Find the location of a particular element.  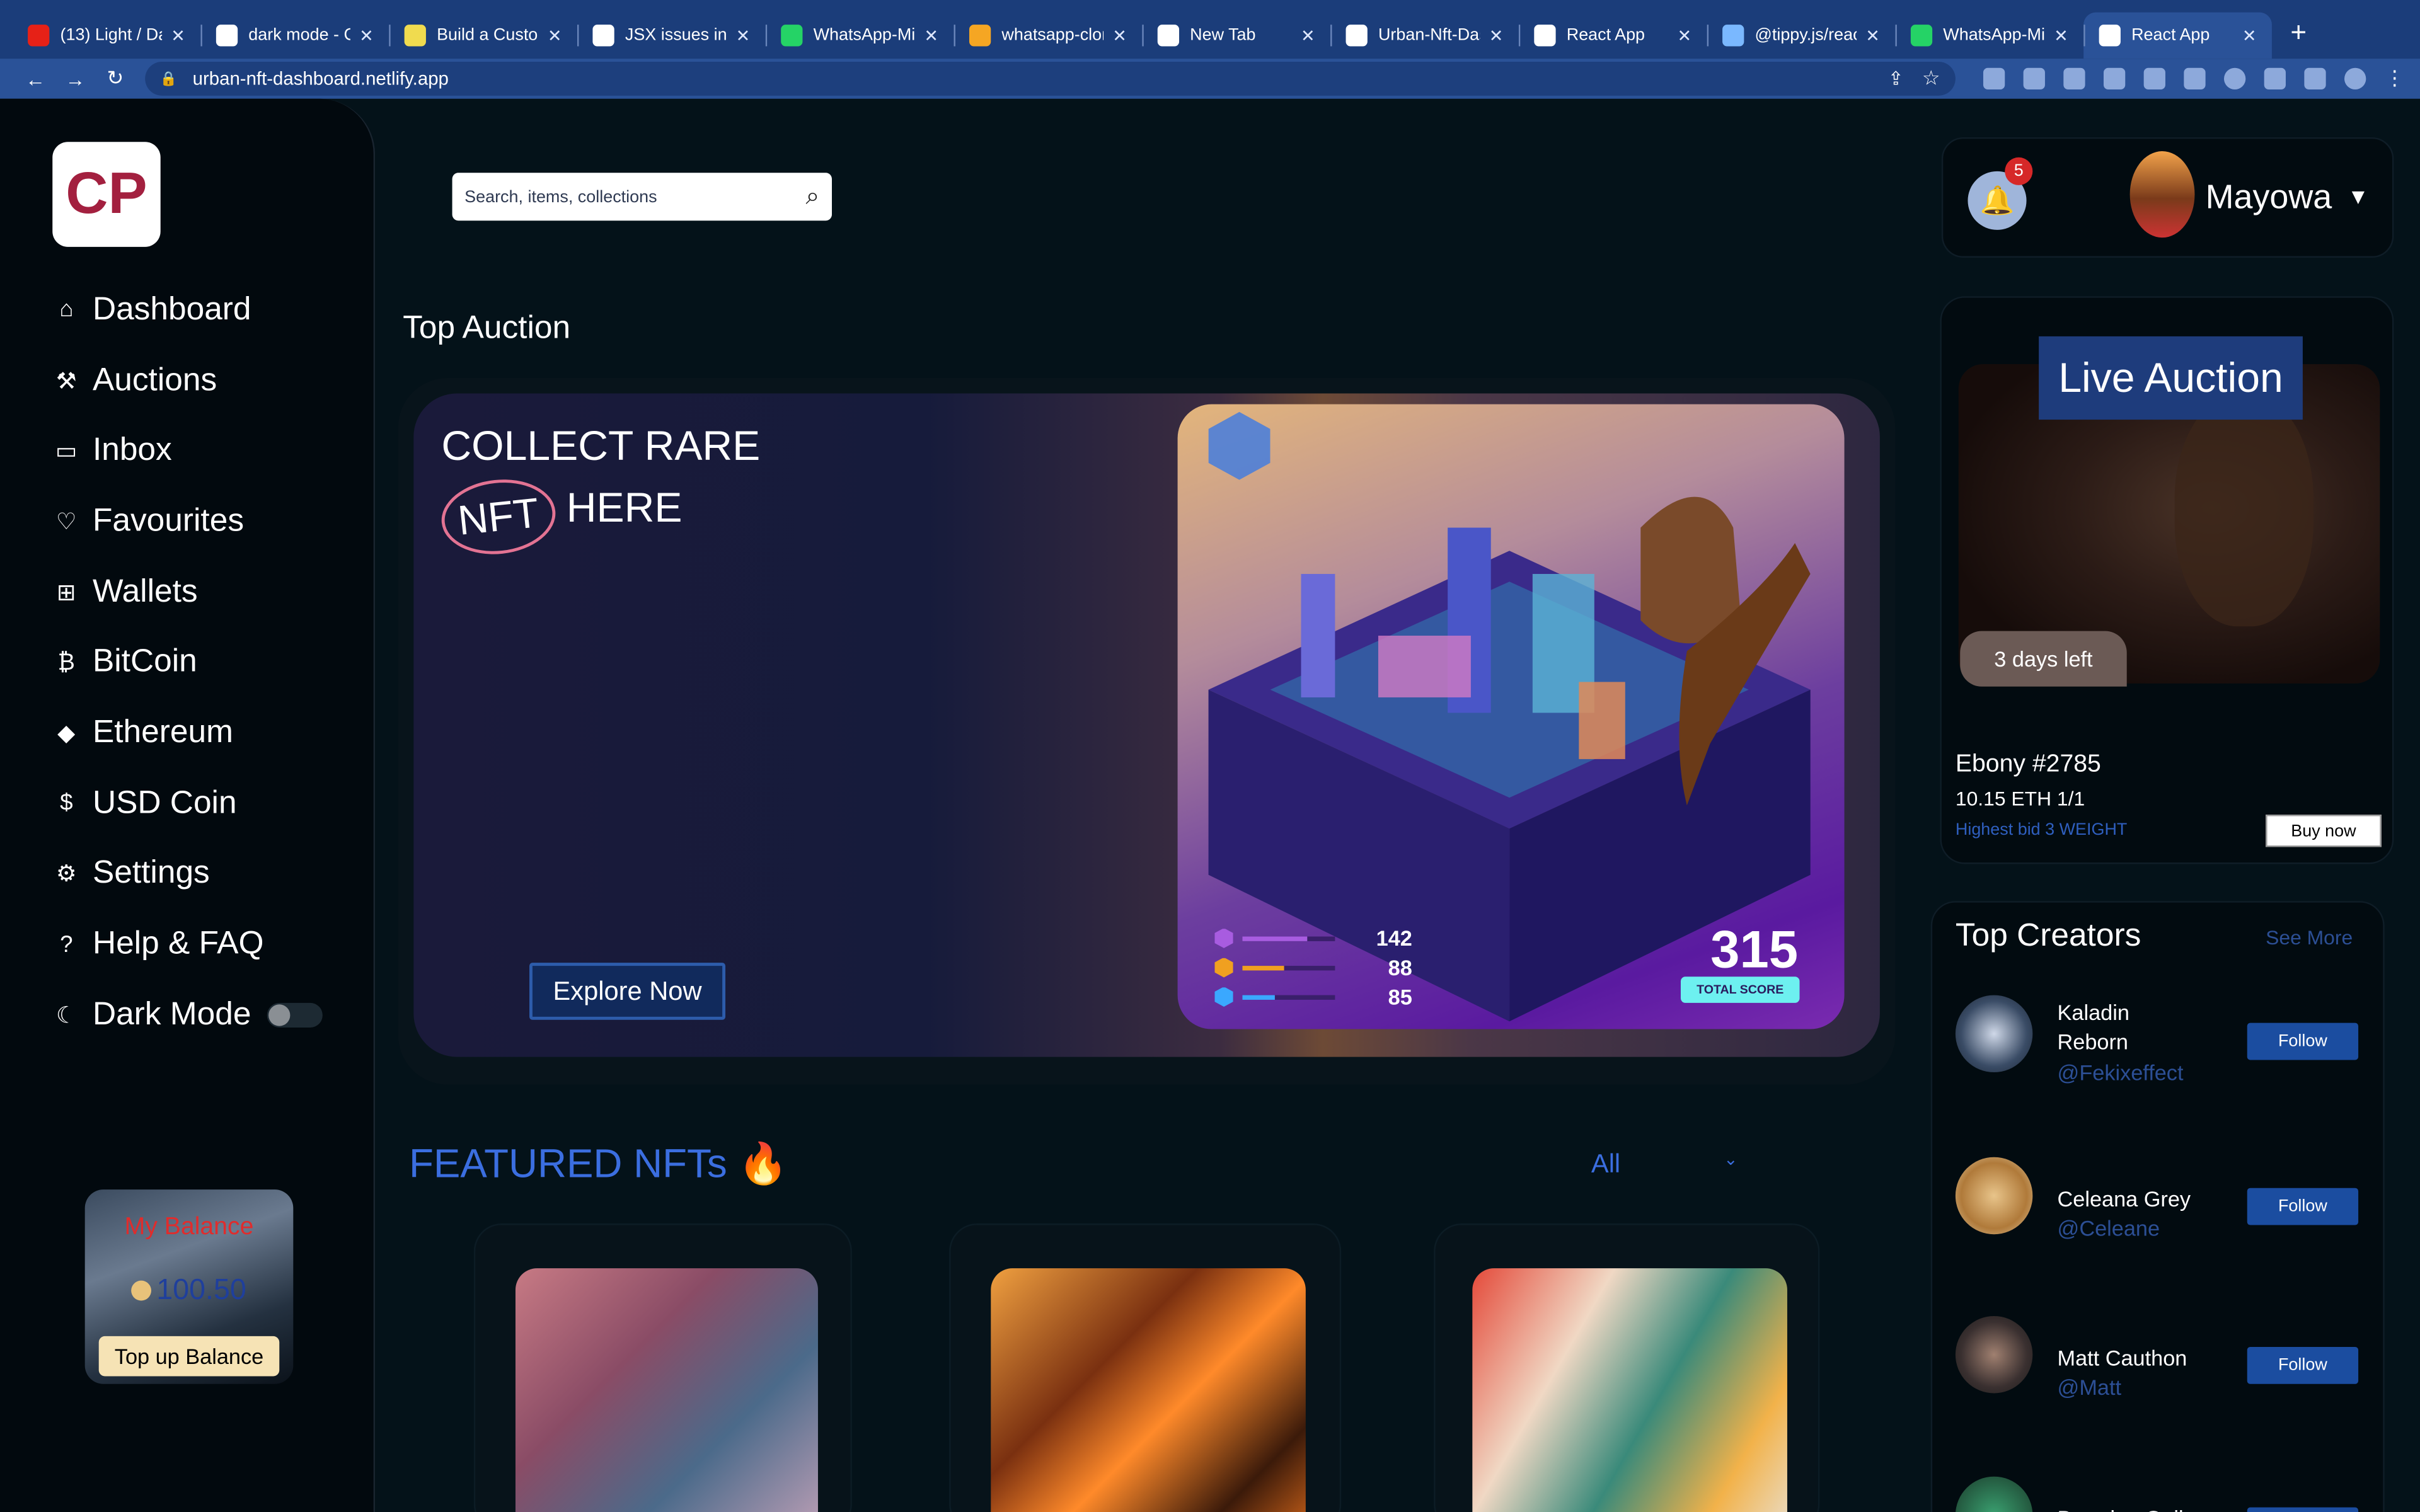

puzzle-icon is located at coordinates (2275, 78).